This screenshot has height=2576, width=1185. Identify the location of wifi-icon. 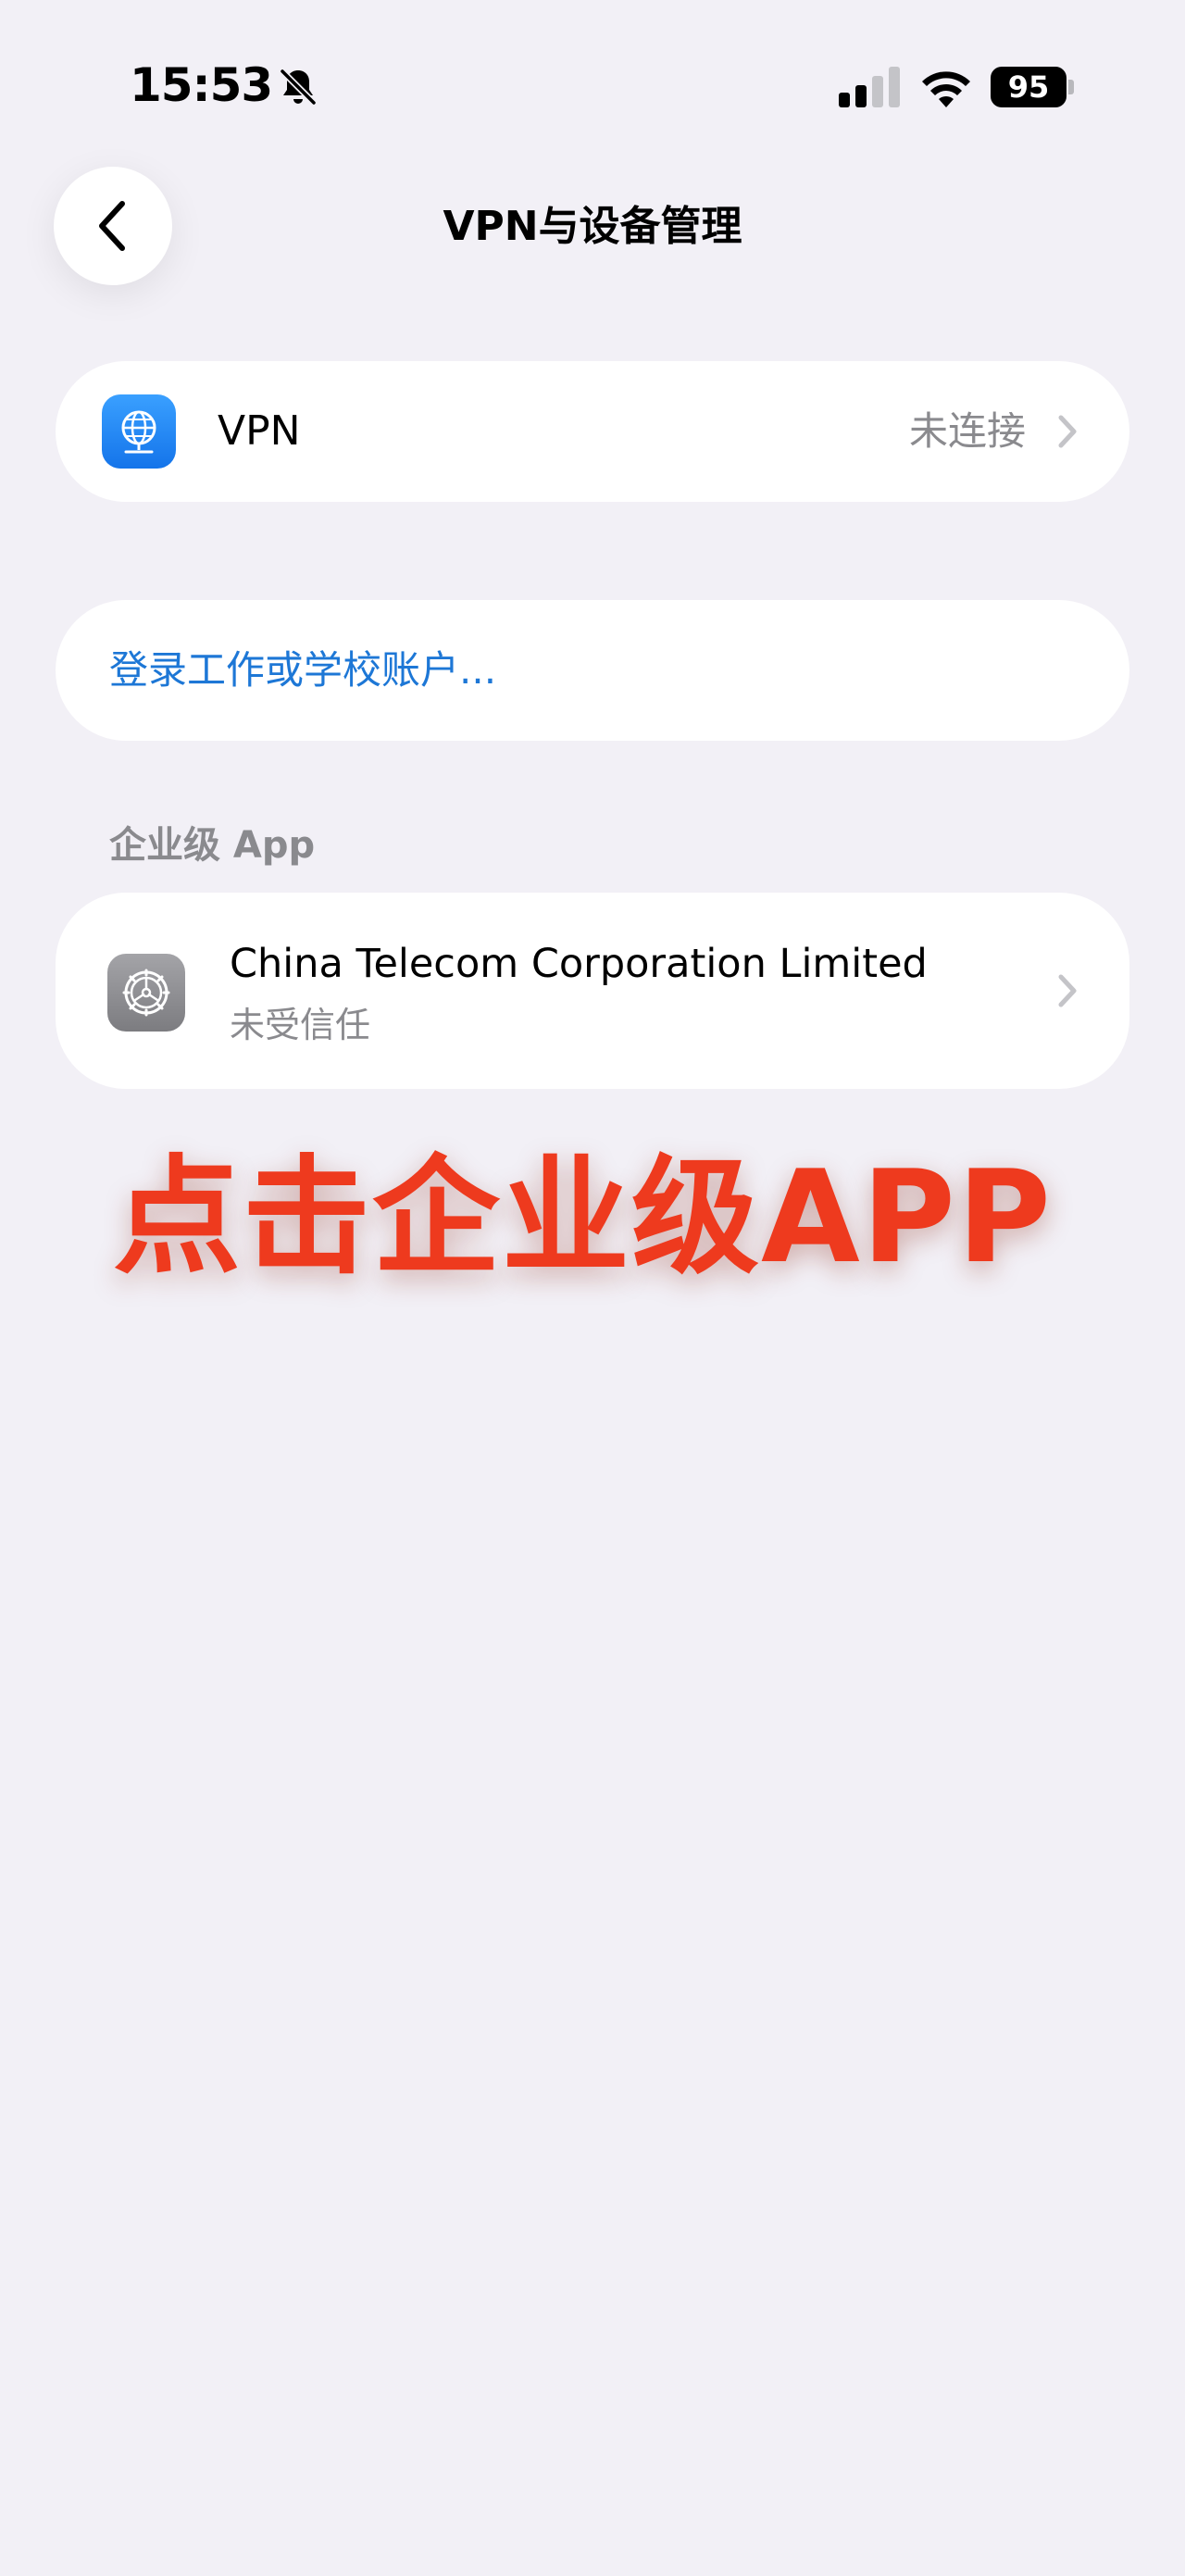
(946, 89).